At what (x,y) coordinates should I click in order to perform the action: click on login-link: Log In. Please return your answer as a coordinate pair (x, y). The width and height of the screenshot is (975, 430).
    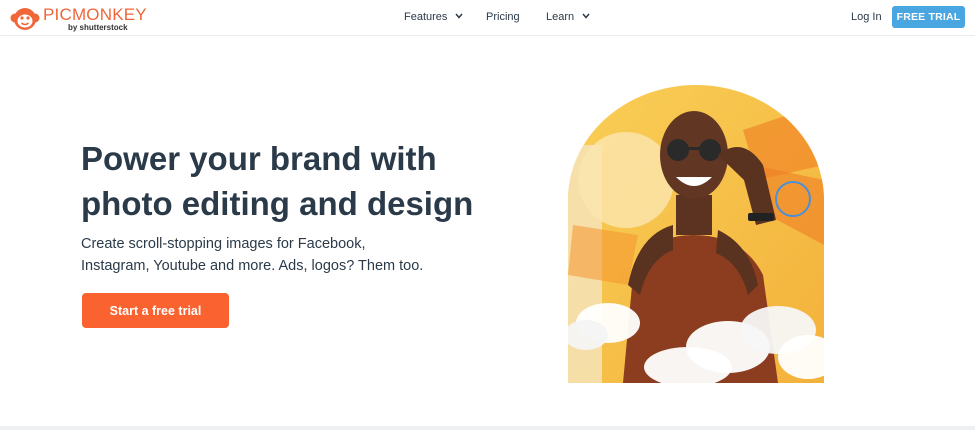
    Looking at the image, I should click on (866, 17).